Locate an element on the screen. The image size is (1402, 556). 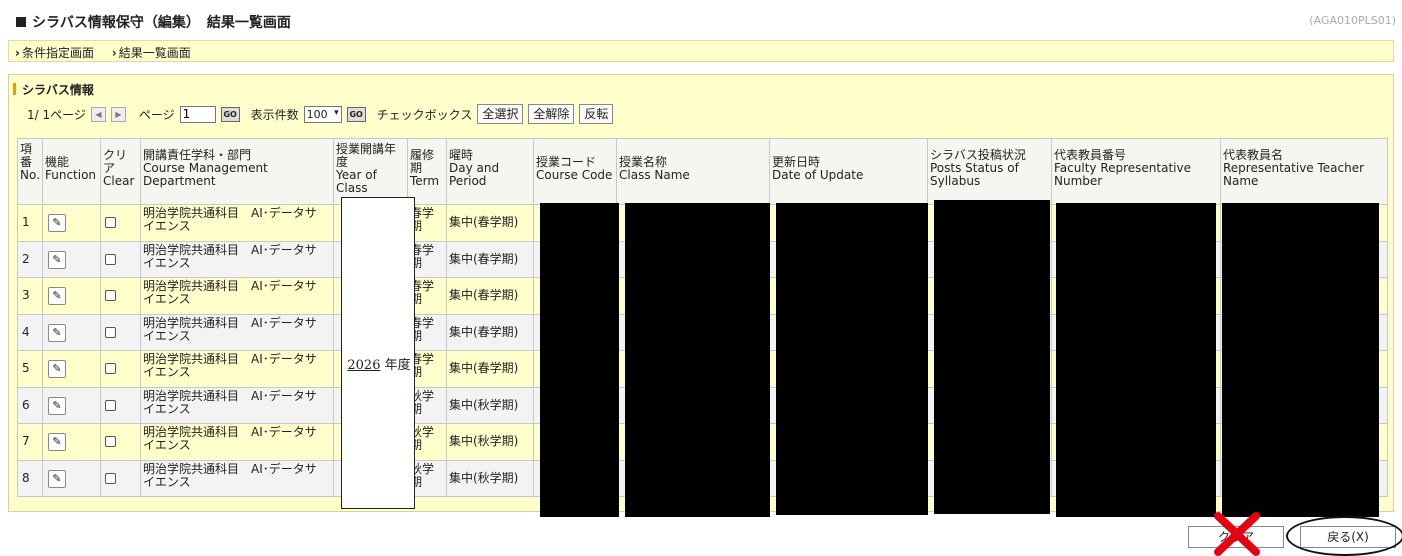
chevron-right-icon: › is located at coordinates (114, 53).